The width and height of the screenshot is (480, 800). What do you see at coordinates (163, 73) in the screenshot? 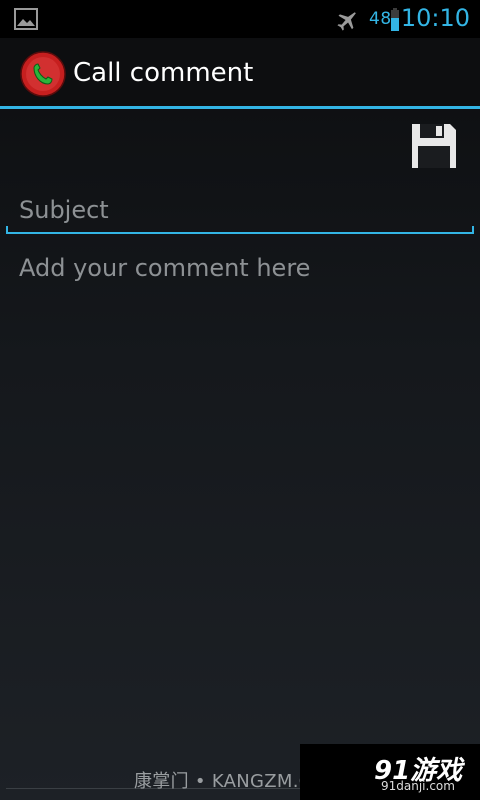
I see `page-title: Call comment` at bounding box center [163, 73].